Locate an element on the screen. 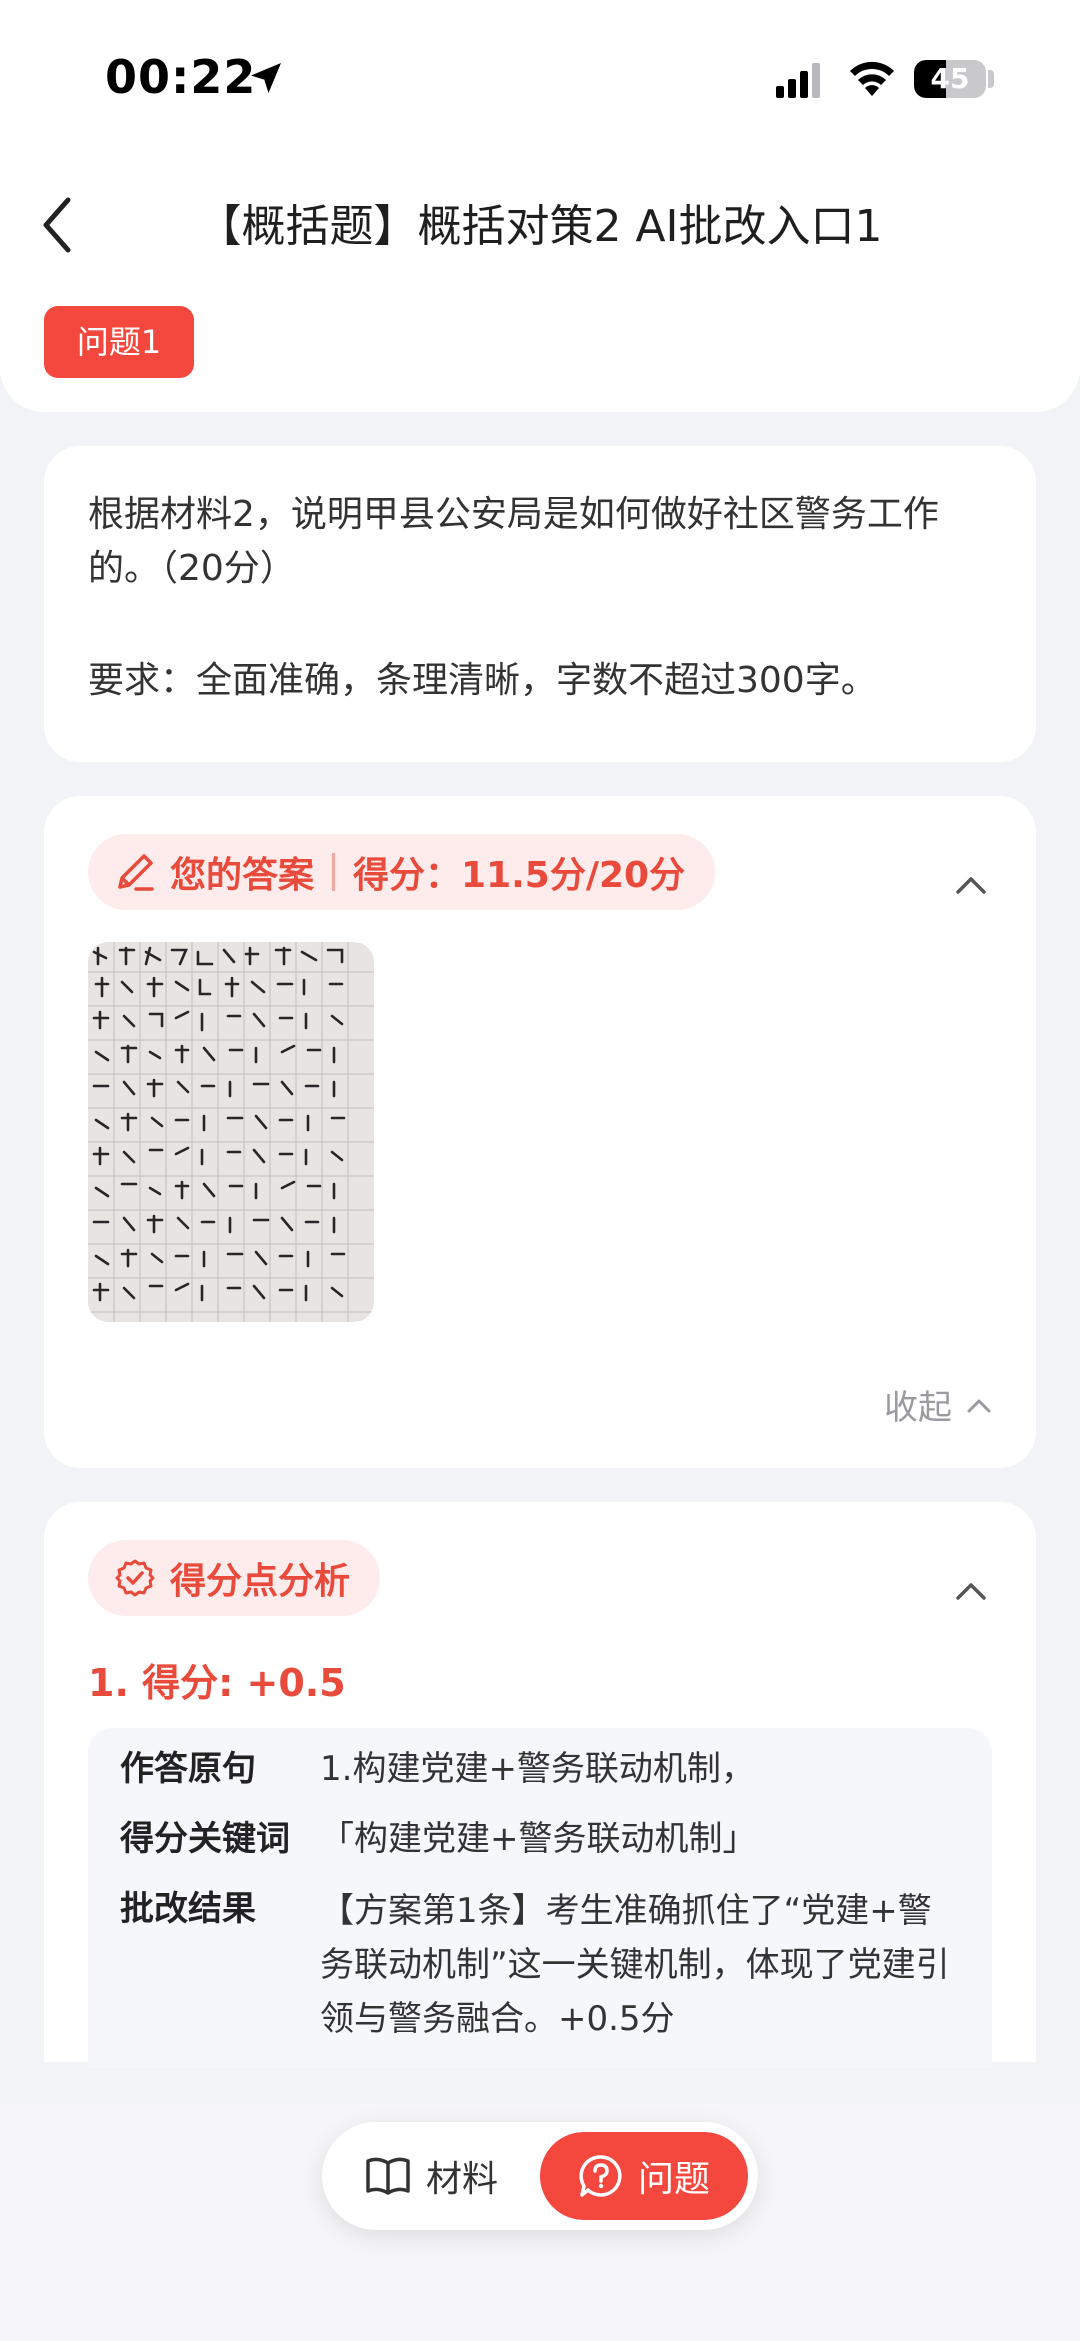 Image resolution: width=1080 pixels, height=2341 pixels. bottom-tabbar: 材料 问题 is located at coordinates (540, 2176).